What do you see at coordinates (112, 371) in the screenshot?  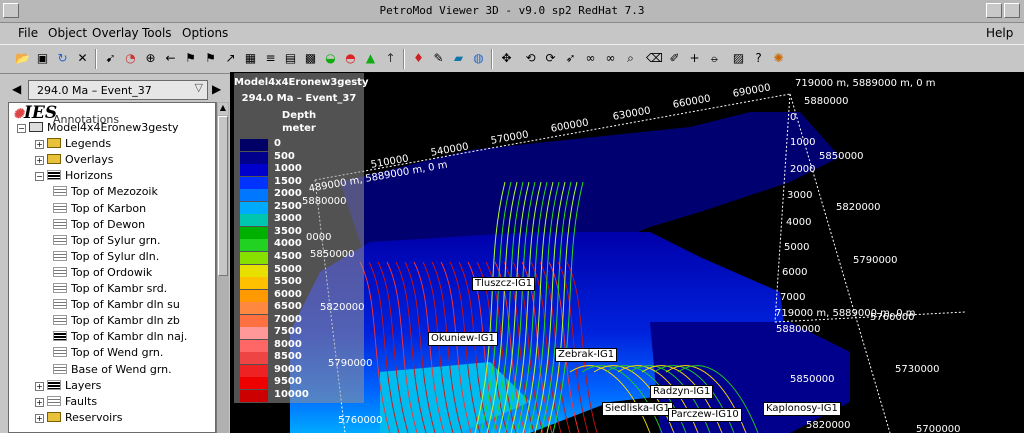 I see `tree-item-base-of-wend-grn: Base of Wend grn.` at bounding box center [112, 371].